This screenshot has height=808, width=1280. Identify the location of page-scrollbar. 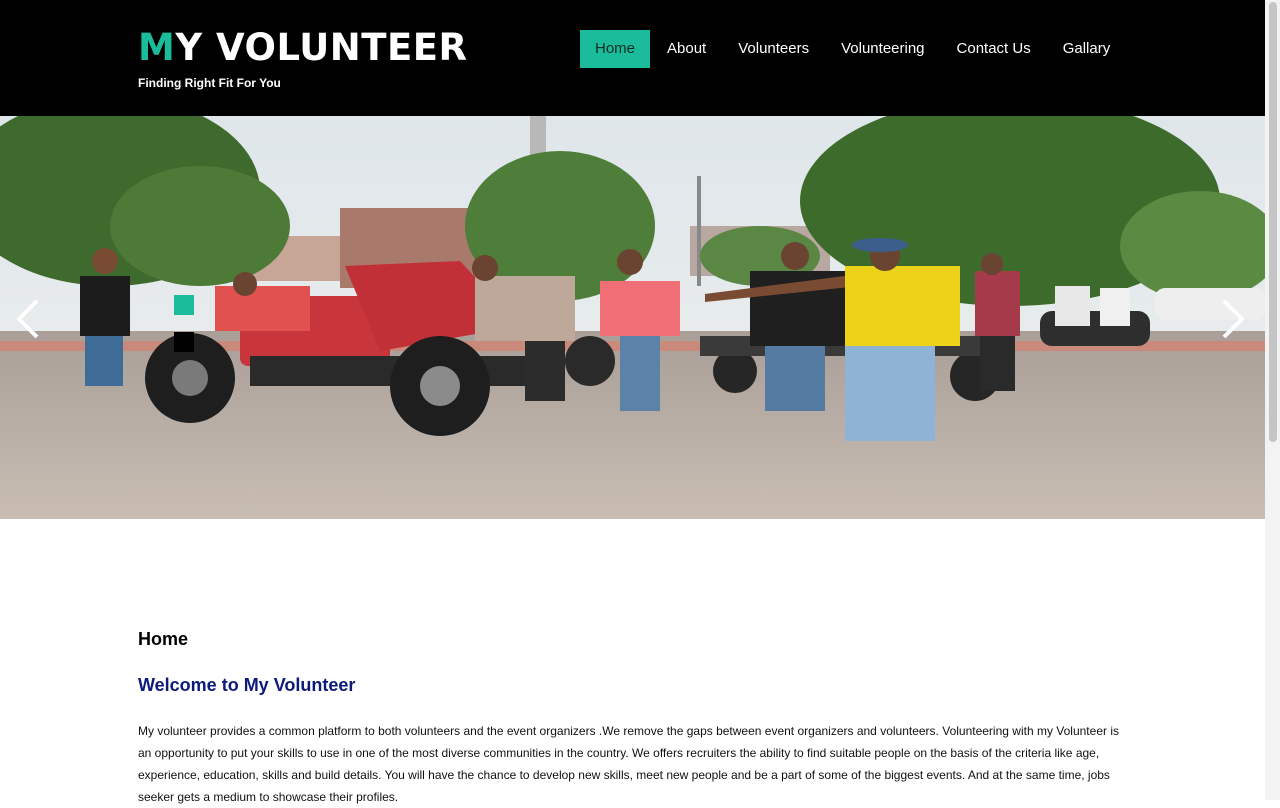
(1272, 400).